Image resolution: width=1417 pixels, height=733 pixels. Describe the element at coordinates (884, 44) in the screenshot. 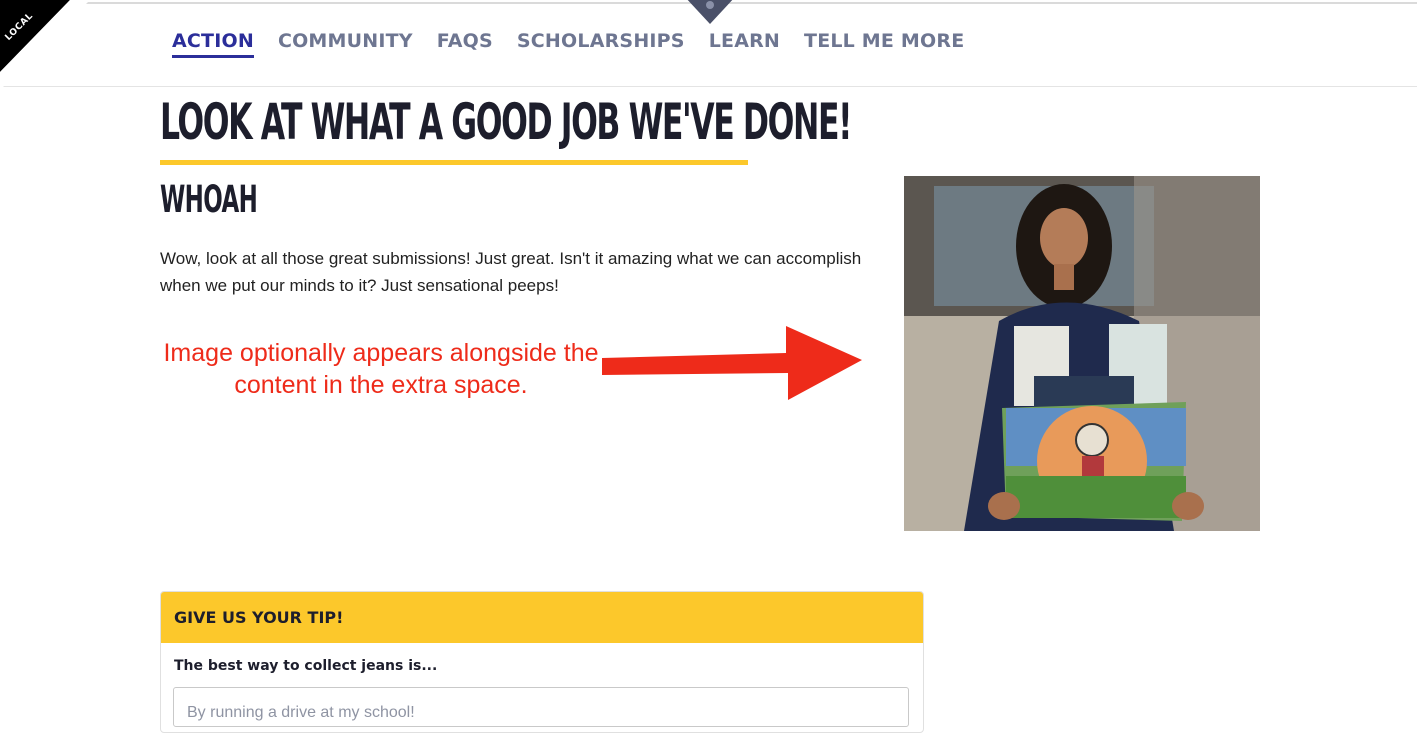

I see `nav-item-tell-me-more: TELL ME MORE` at that location.